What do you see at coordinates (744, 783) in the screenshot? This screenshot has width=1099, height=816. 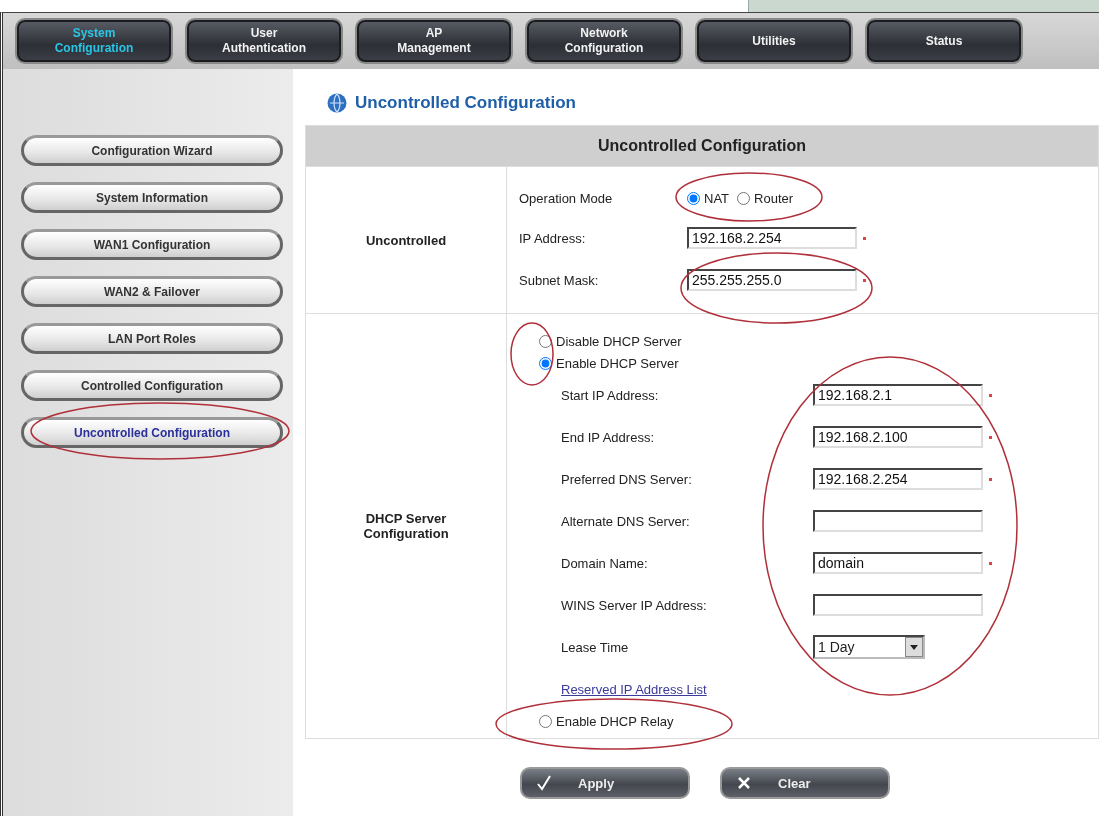 I see `close-icon` at bounding box center [744, 783].